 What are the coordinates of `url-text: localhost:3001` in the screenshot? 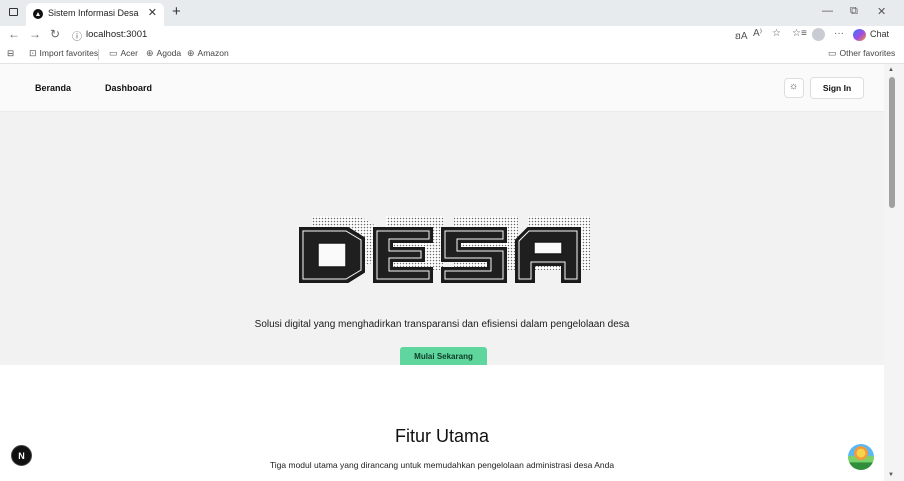 It's located at (116, 34).